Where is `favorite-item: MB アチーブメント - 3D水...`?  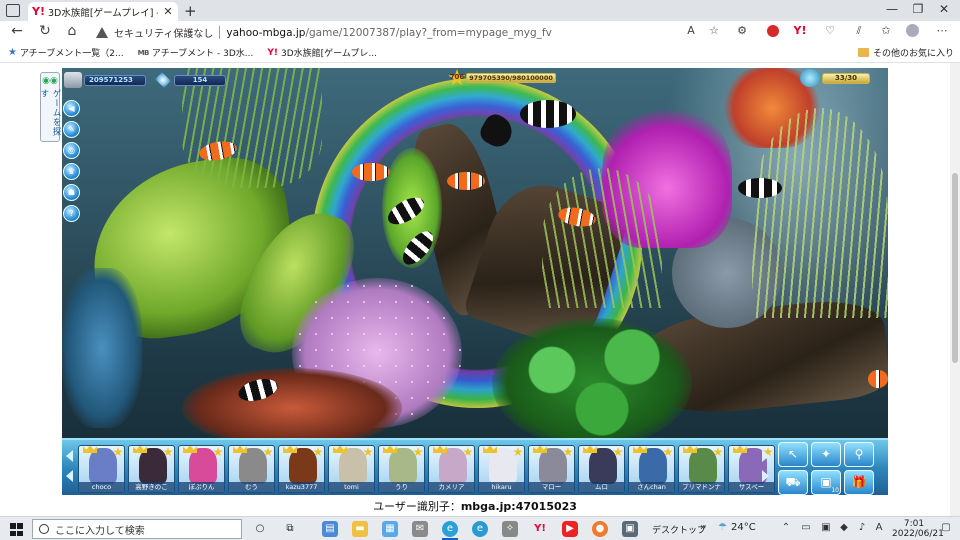
favorite-item: MB アチーブメント - 3D水... is located at coordinates (196, 53).